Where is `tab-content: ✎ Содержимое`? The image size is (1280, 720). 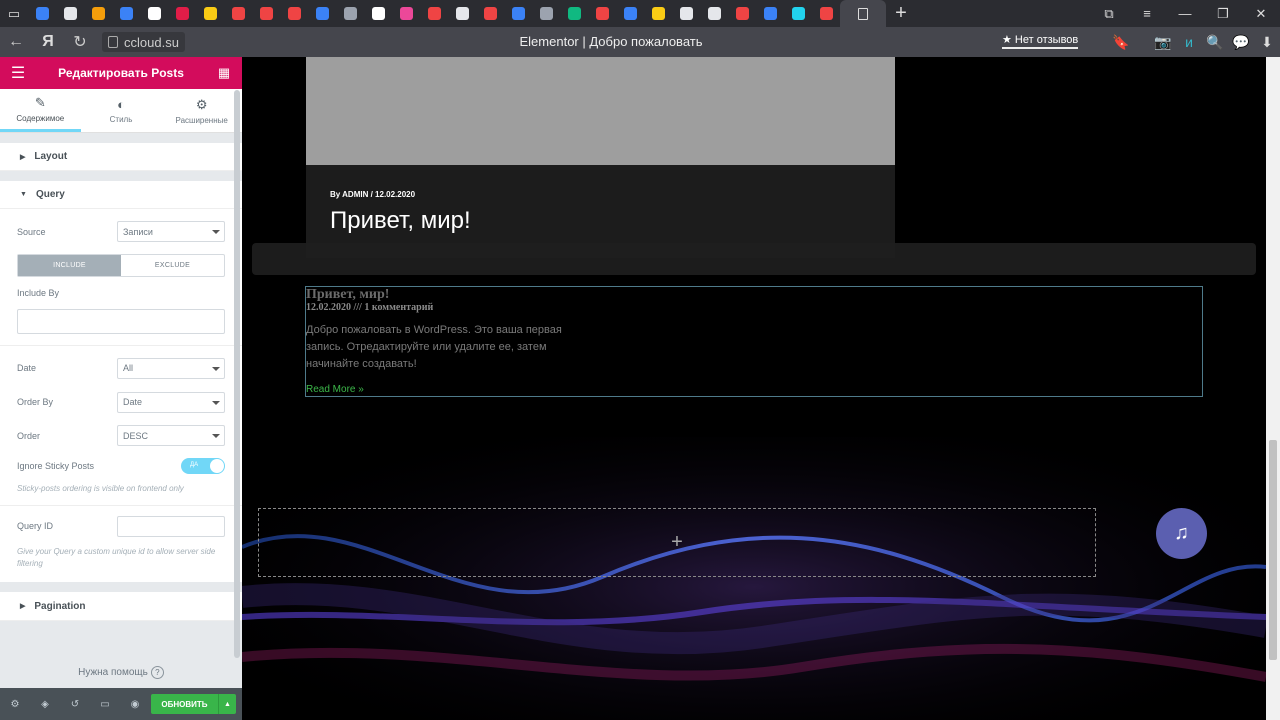
tab-content: ✎ Содержимое is located at coordinates (40, 110).